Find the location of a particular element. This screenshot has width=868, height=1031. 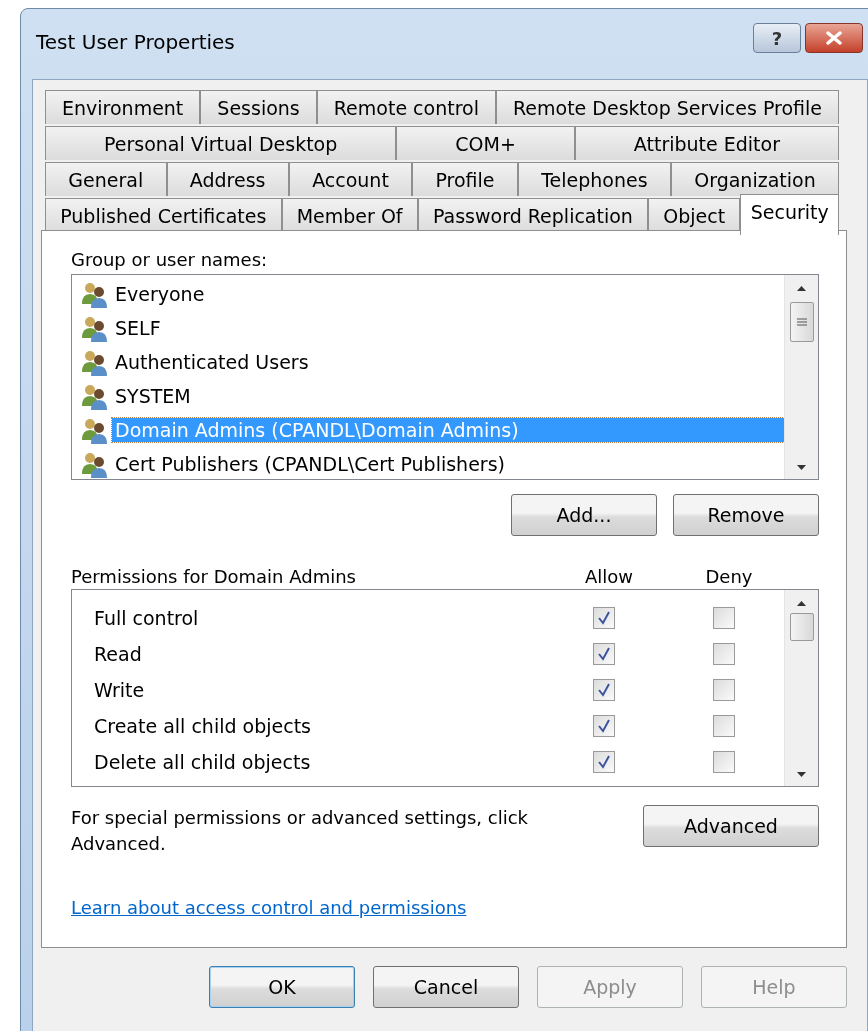

tab: COM+ is located at coordinates (485, 143).